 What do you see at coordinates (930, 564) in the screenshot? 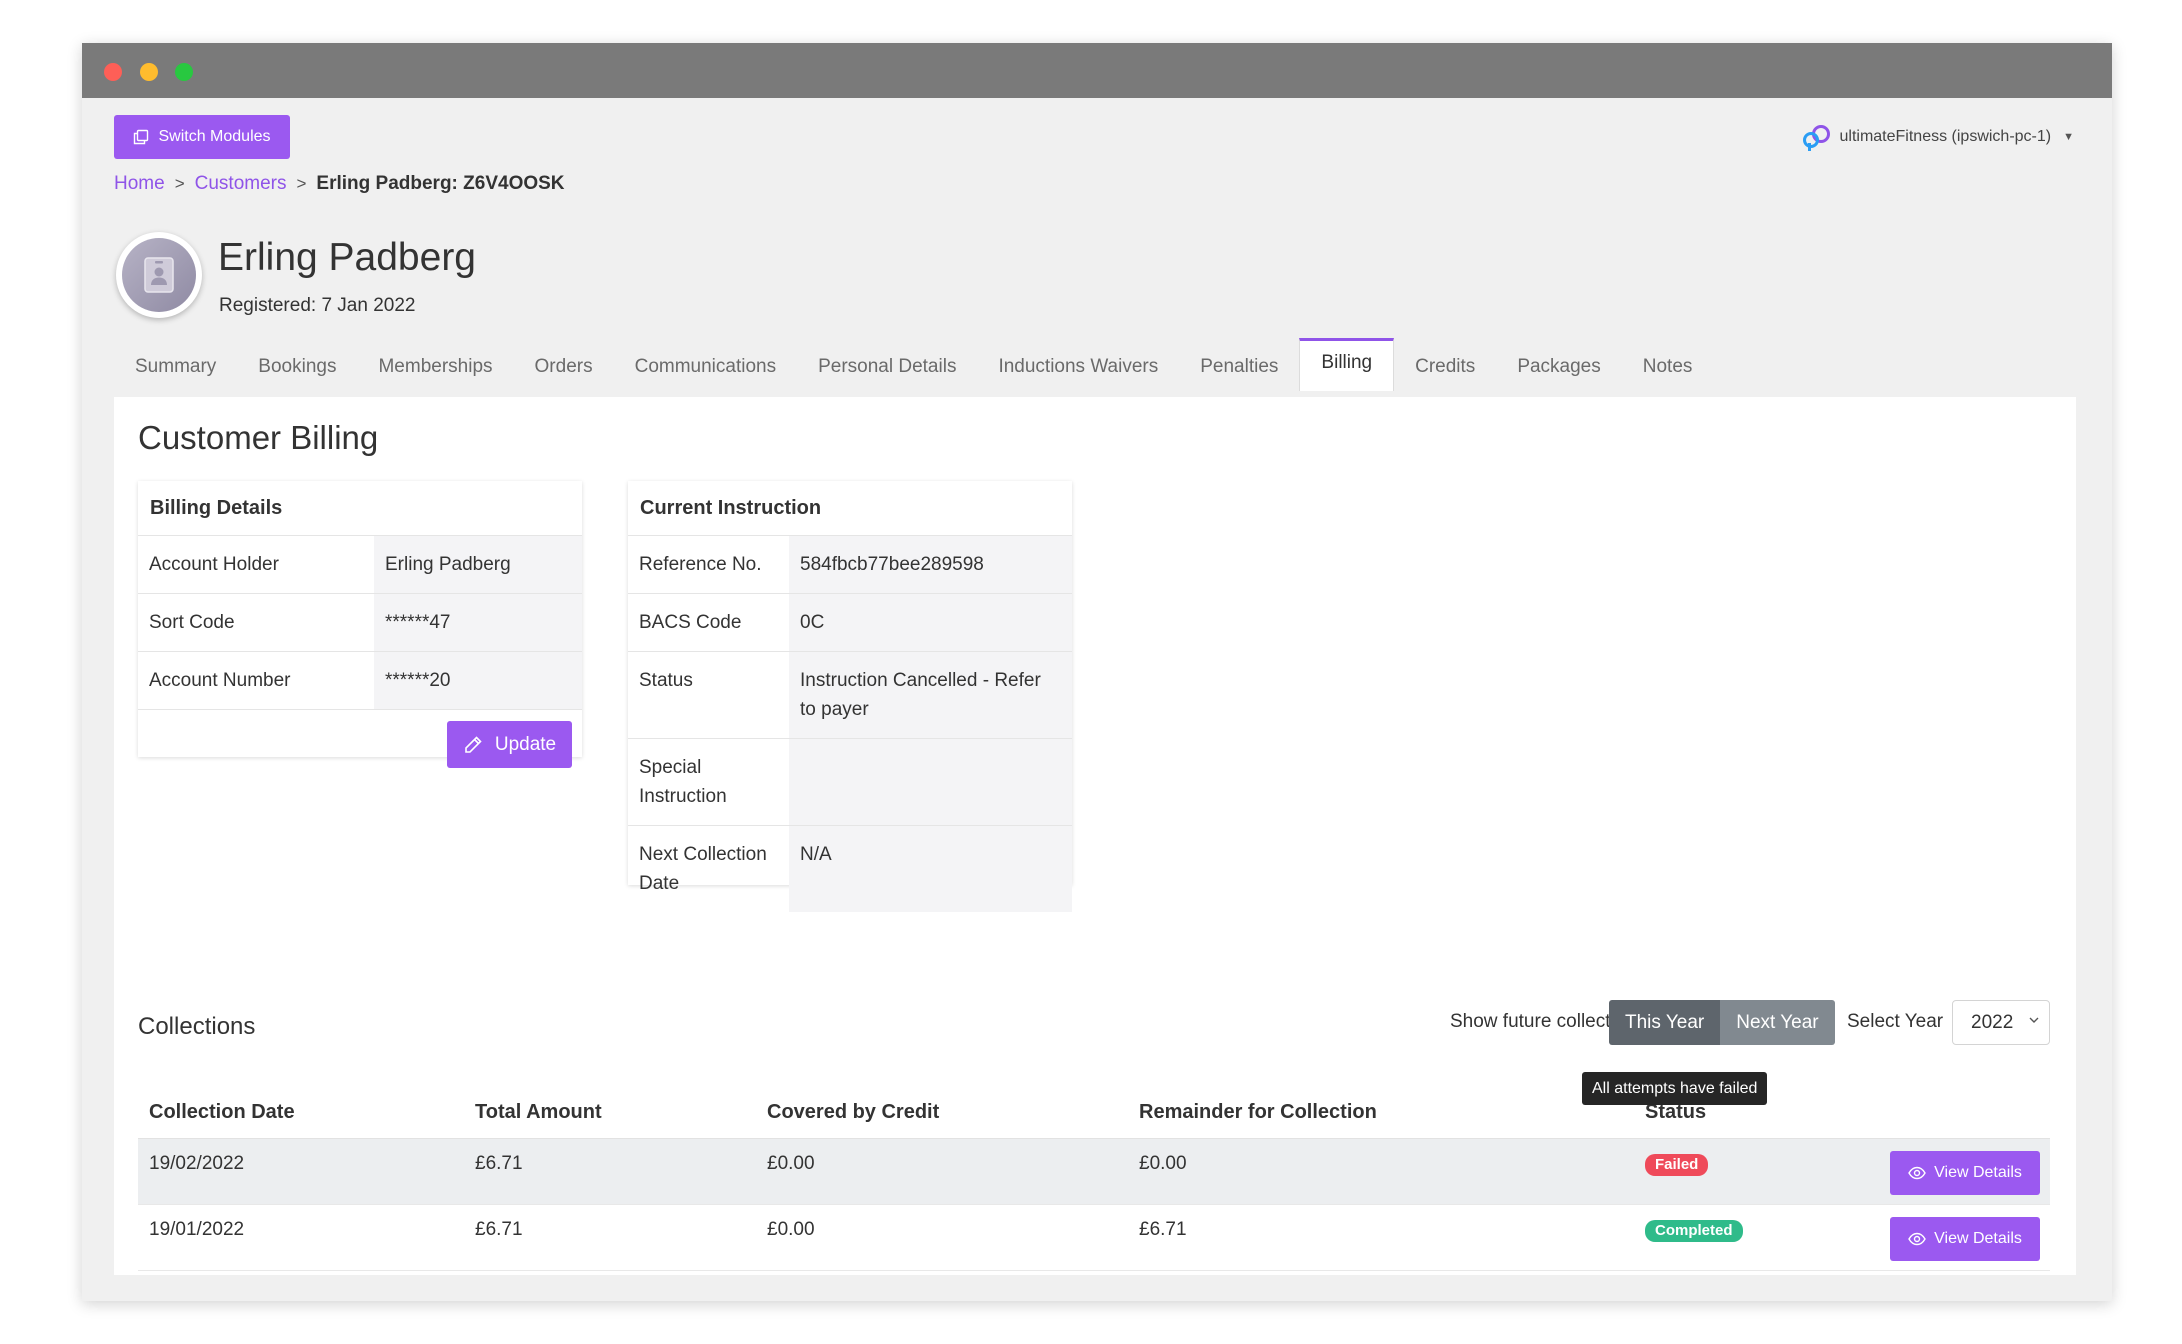
I see `reference-value: 584fbcb77bee289598` at bounding box center [930, 564].